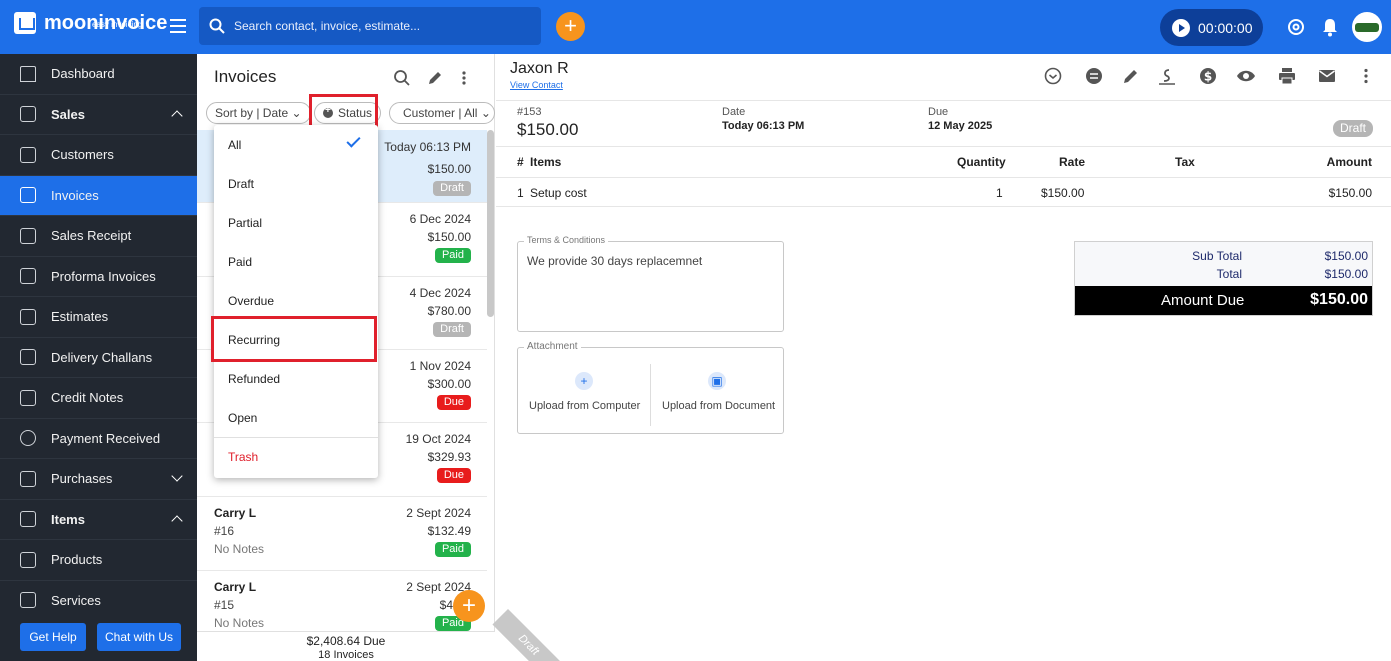 Image resolution: width=1391 pixels, height=661 pixels. I want to click on service-icon, so click(28, 600).